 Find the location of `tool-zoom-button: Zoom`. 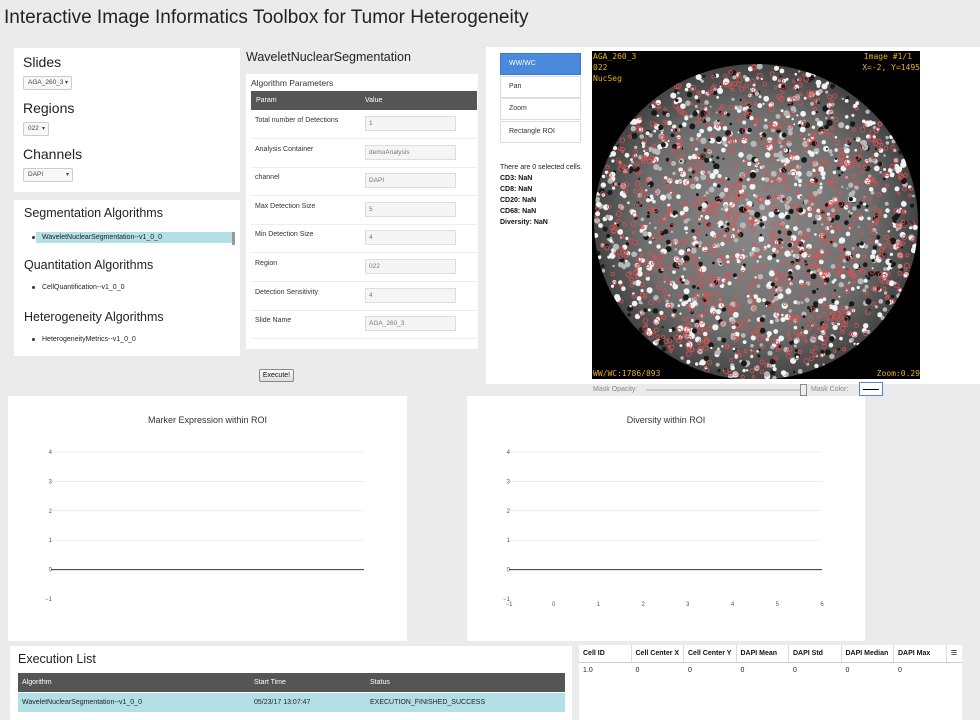

tool-zoom-button: Zoom is located at coordinates (540, 109).